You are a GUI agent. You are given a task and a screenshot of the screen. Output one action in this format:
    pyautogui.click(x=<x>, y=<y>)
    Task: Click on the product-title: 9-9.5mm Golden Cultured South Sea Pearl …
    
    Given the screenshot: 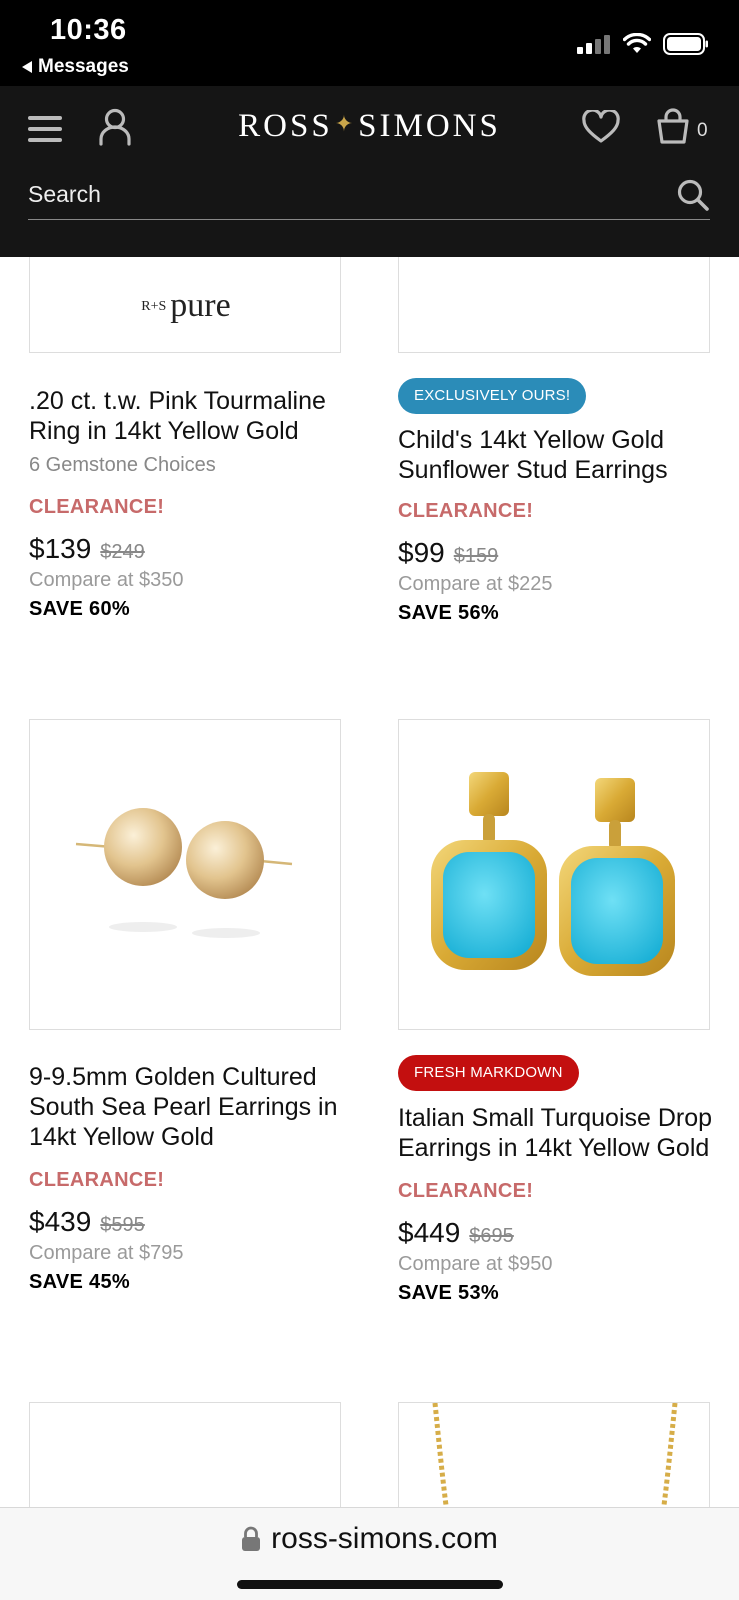 What is the action you would take?
    pyautogui.click(x=187, y=1107)
    